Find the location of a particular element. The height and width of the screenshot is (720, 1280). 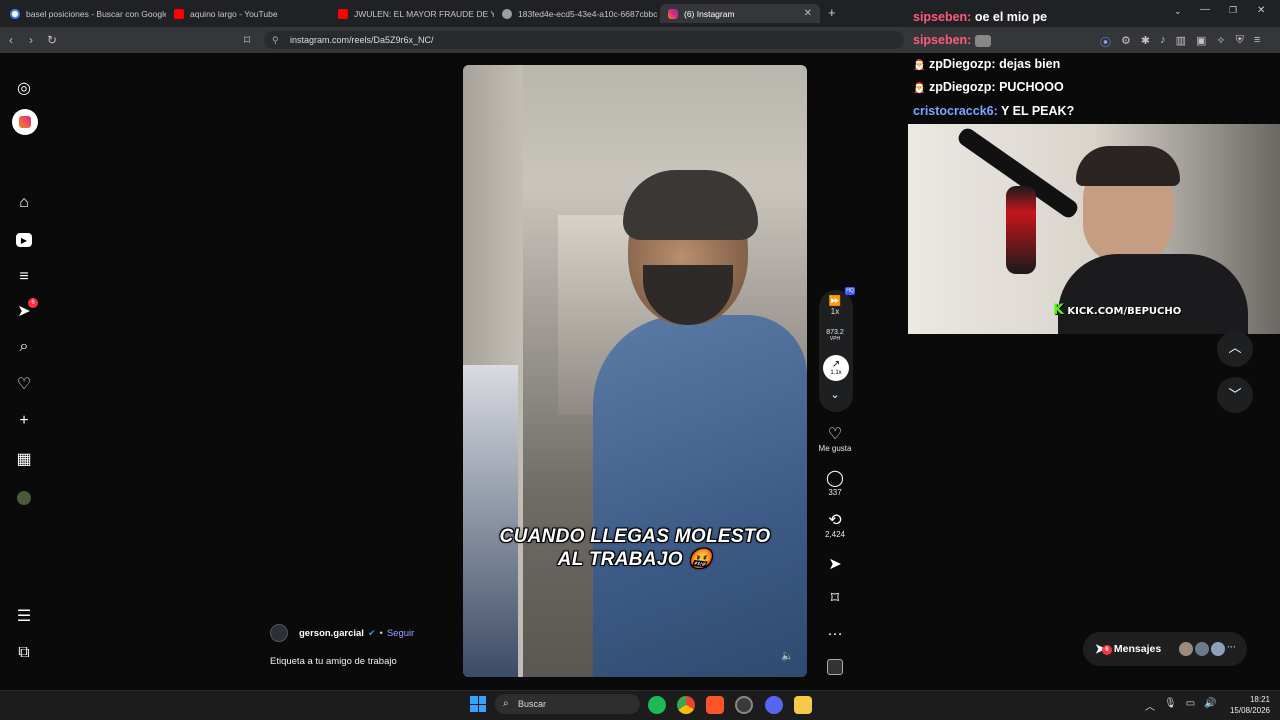

send-icon: ➤ is located at coordinates (835, 564).